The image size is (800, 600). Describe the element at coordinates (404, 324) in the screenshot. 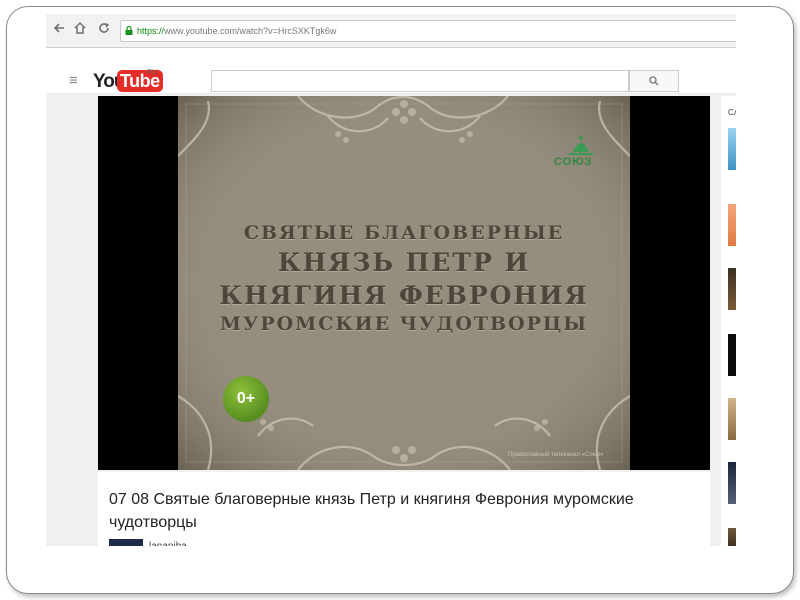

I see `video-overlay-title-line: МУРОМСКИЕ ЧУДОТВОРЦЫ` at that location.